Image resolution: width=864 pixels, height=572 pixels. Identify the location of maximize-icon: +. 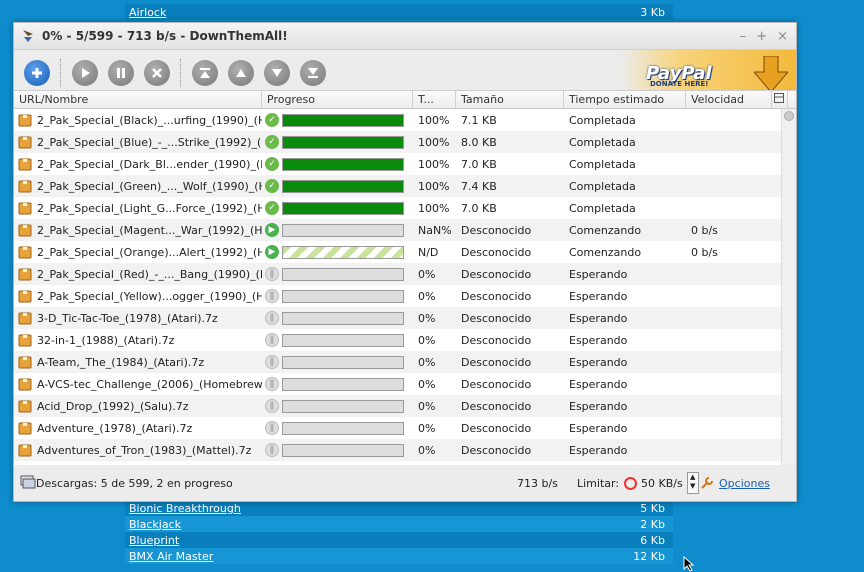
(761, 36).